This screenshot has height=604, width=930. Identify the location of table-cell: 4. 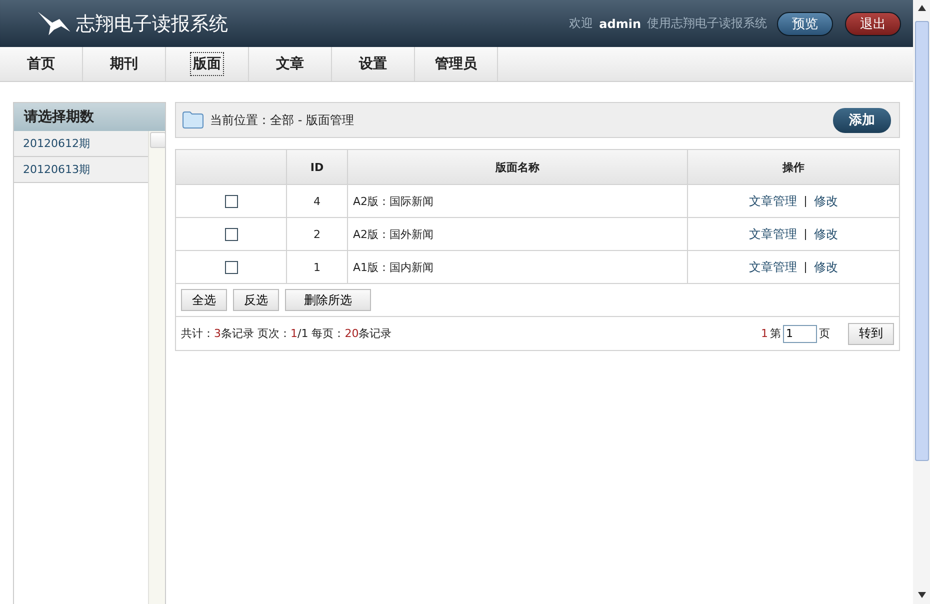
(317, 201).